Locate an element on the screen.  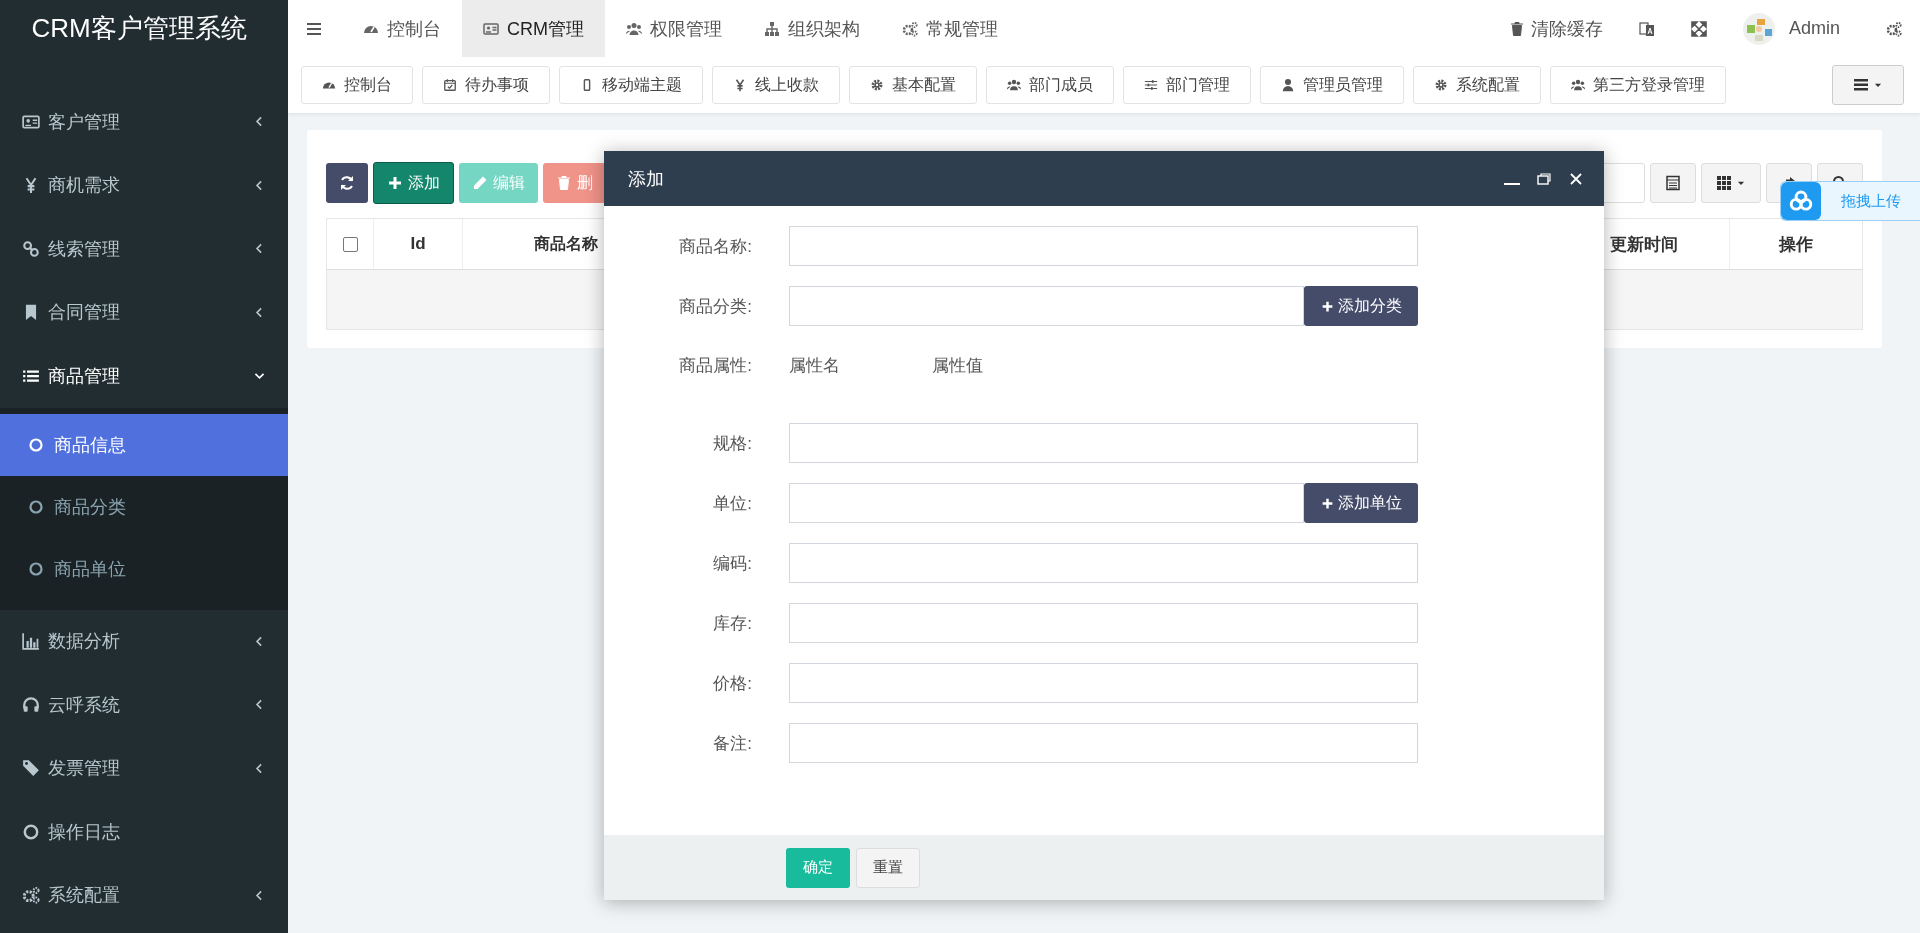
field-label: 商品属性: is located at coordinates (715, 366).